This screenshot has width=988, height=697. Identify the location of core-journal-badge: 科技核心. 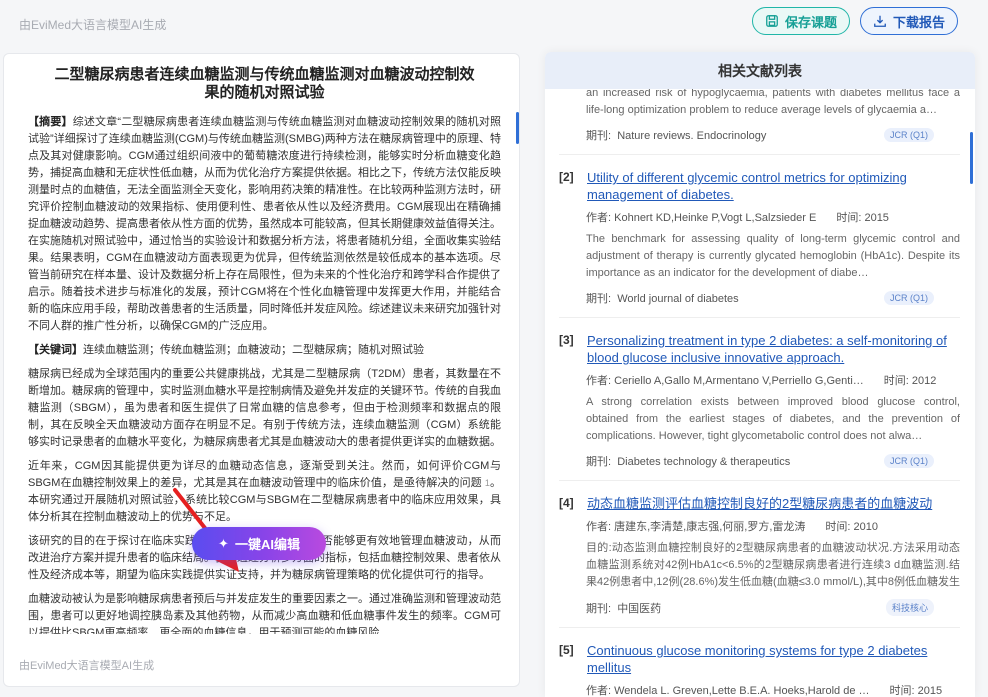
(909, 607).